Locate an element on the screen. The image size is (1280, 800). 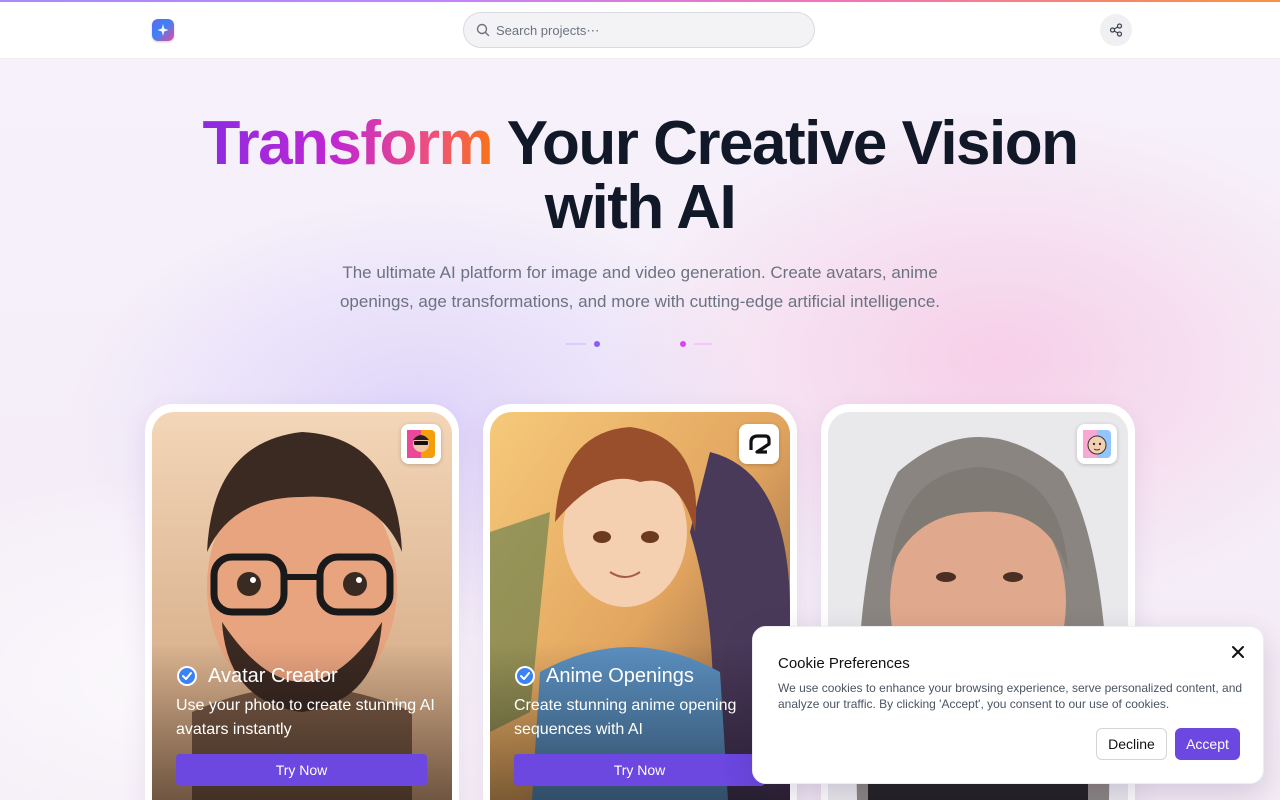
close-icon is located at coordinates (1238, 652).